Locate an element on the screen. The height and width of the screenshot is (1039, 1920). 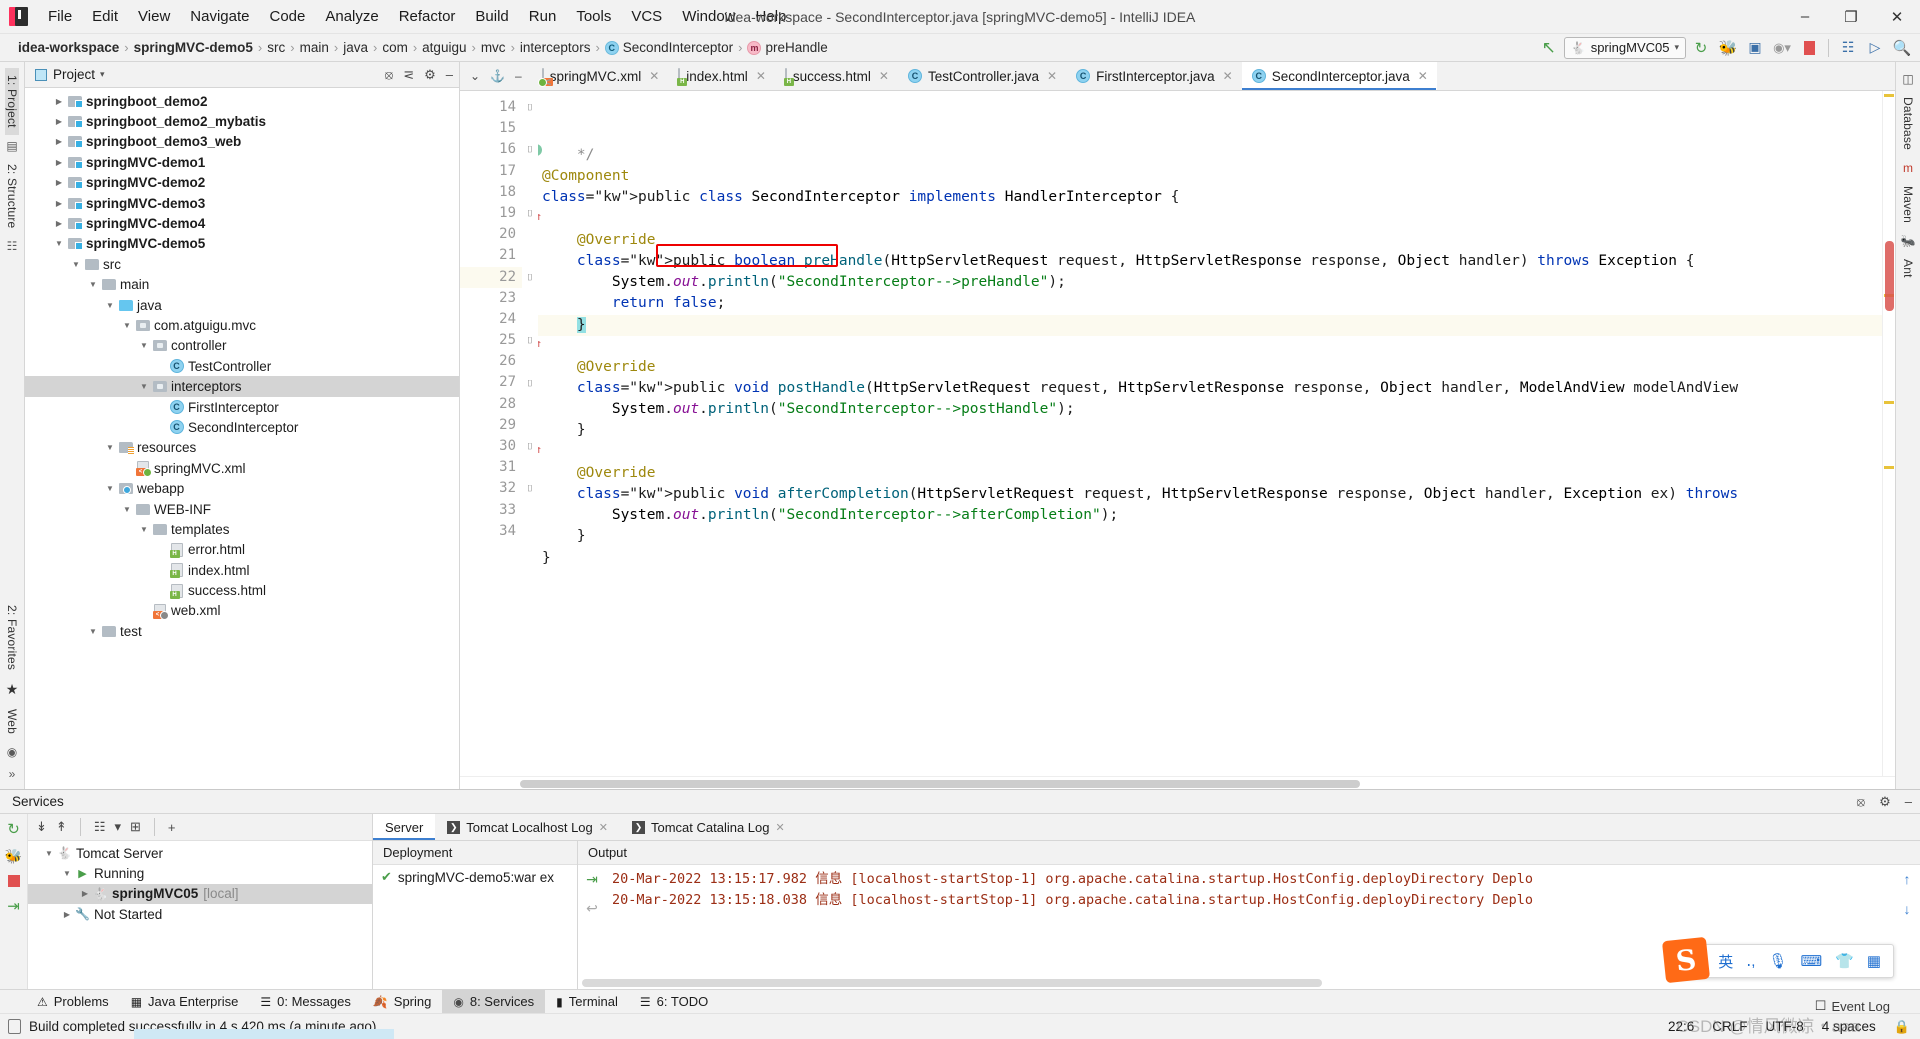
redeploy-icon: ⇥ is located at coordinates (13, 906).